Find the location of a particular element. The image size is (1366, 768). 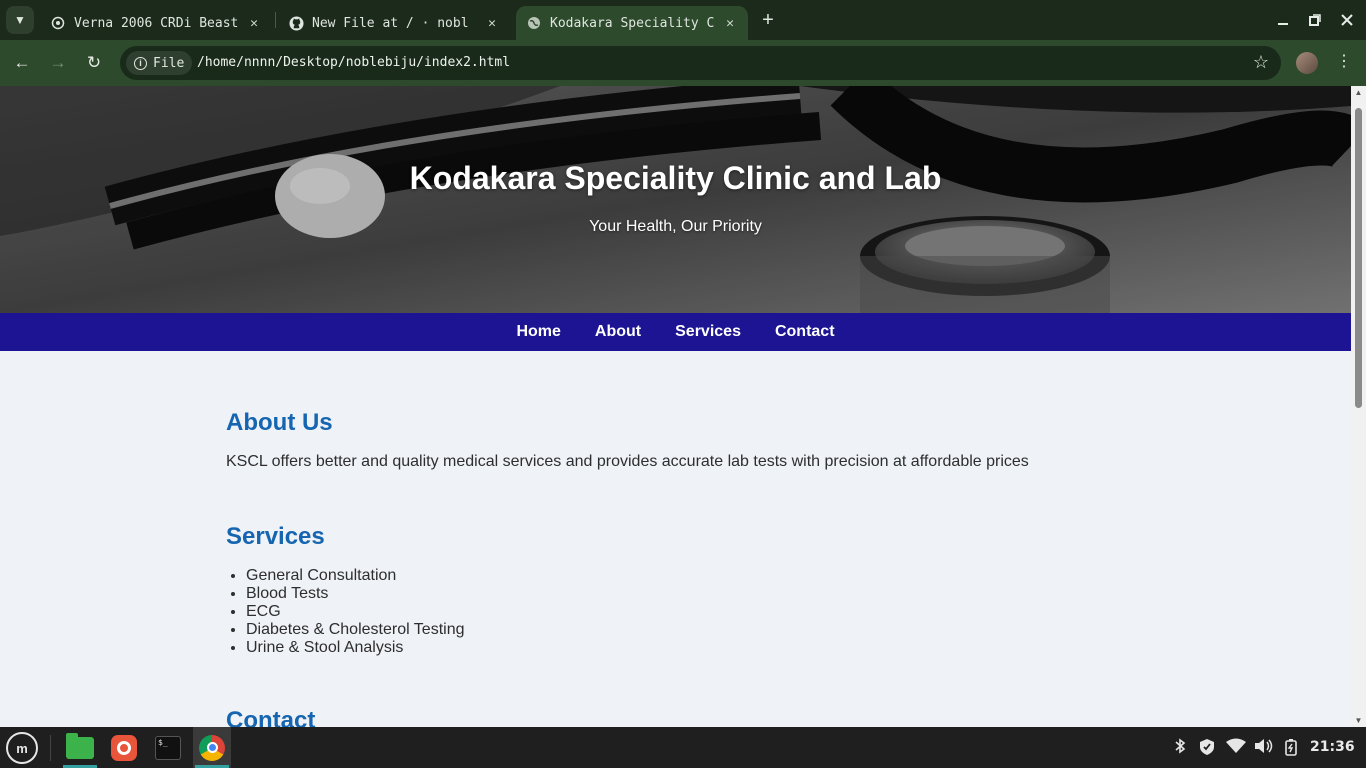

site-nav: Home About Services Contact is located at coordinates (675, 332).